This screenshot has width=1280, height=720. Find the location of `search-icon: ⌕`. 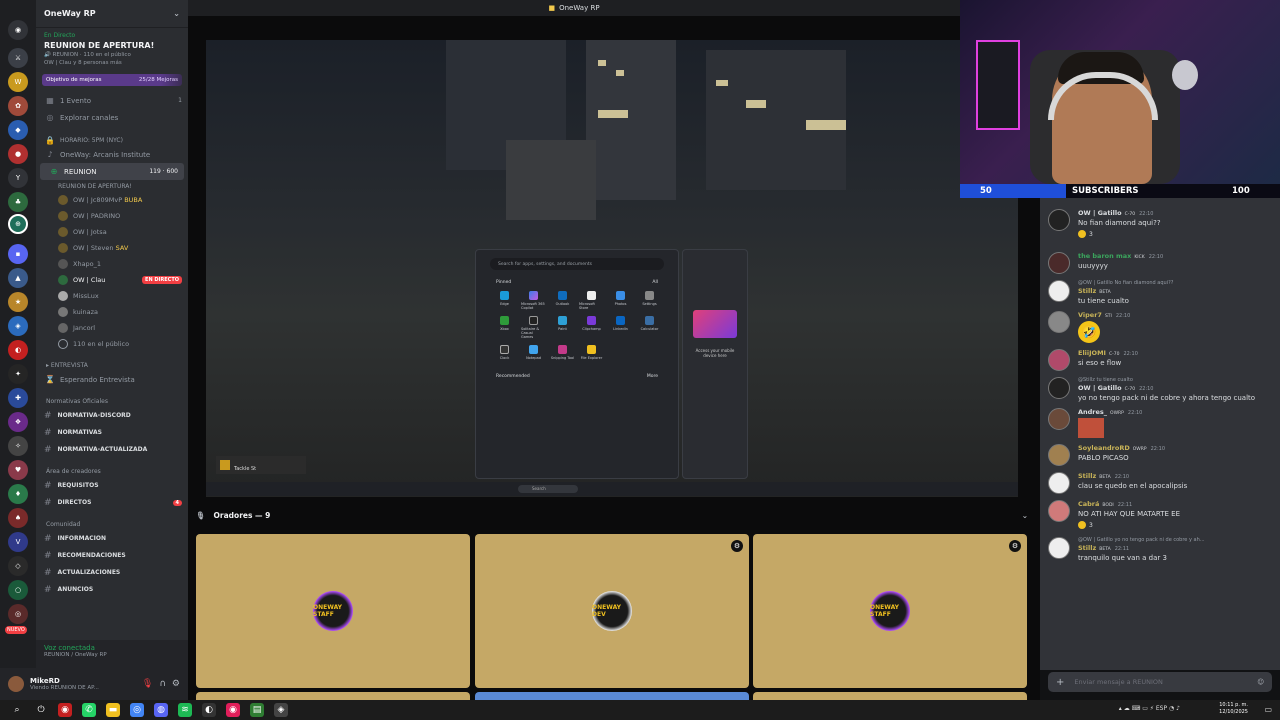

search-icon: ⌕ is located at coordinates (17, 710).